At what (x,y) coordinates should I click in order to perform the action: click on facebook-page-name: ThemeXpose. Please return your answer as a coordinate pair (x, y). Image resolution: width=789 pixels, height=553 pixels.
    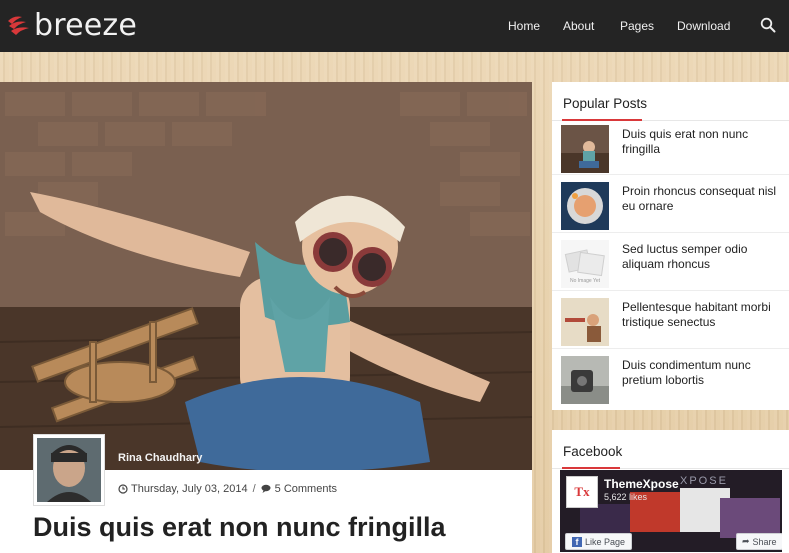
    Looking at the image, I should click on (641, 484).